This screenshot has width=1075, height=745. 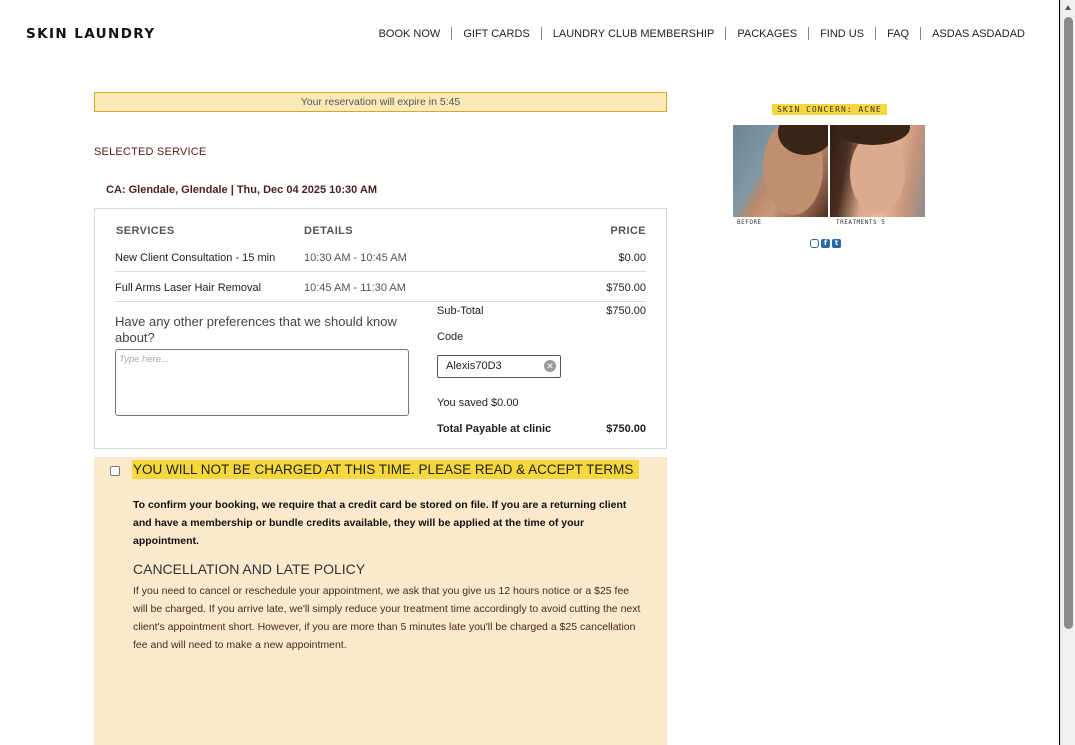 I want to click on nav-laundry-club-membership: LAUNDRY CLUB MEMBERSHIP, so click(x=634, y=34).